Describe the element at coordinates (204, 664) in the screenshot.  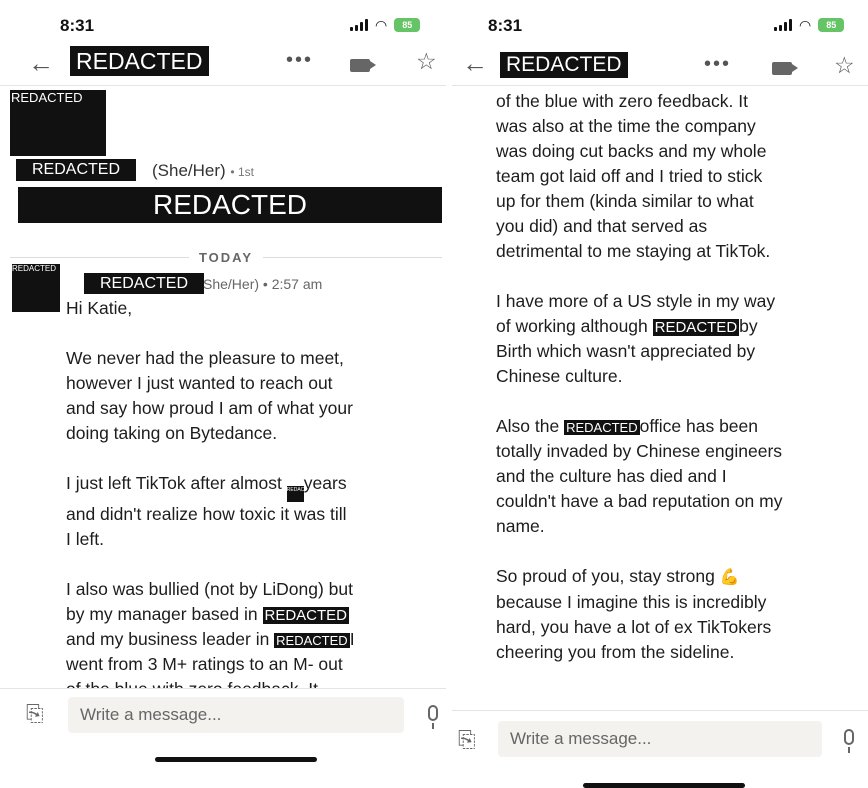
I see `message-line: went from 3 M+ ratings to an M- out` at that location.